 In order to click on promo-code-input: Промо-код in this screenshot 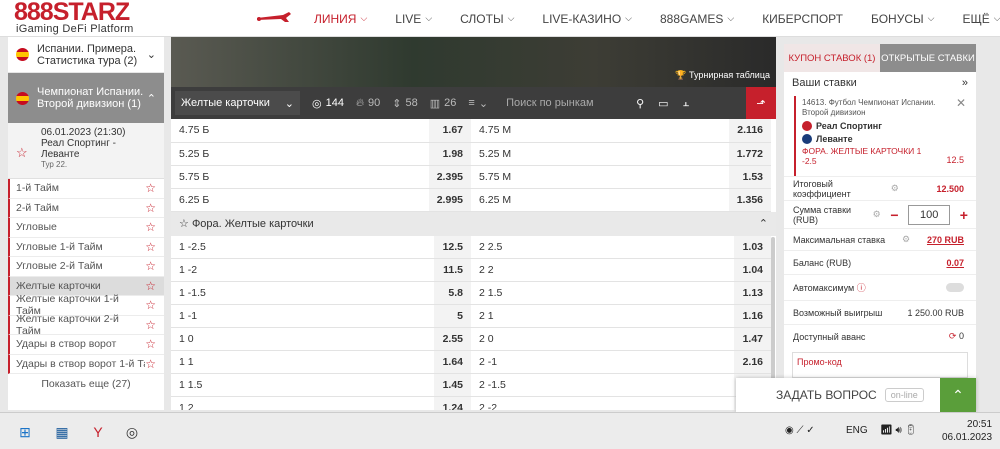, I will do `click(880, 365)`.